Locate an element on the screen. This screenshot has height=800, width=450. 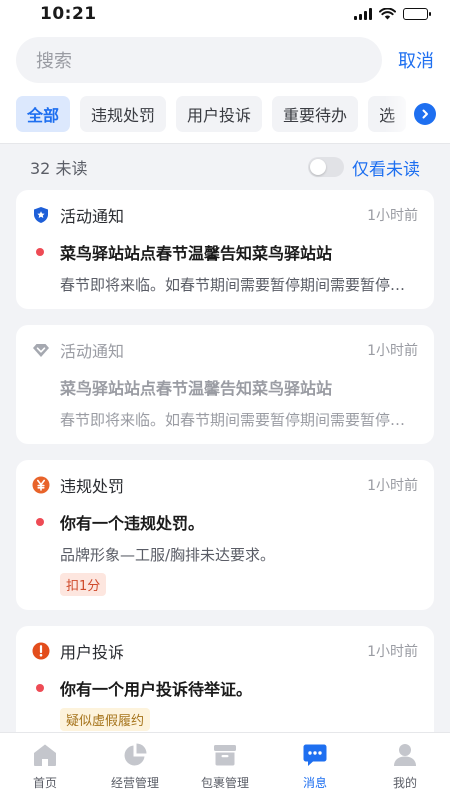
toggle-switch is located at coordinates (326, 167).